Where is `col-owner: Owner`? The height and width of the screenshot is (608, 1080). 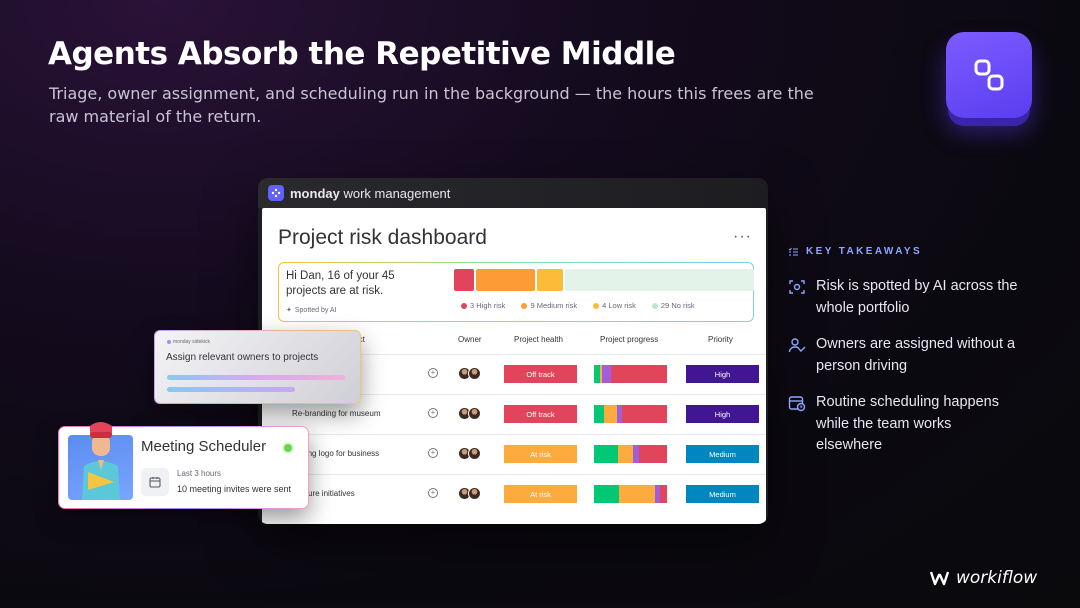
col-owner: Owner is located at coordinates (470, 339).